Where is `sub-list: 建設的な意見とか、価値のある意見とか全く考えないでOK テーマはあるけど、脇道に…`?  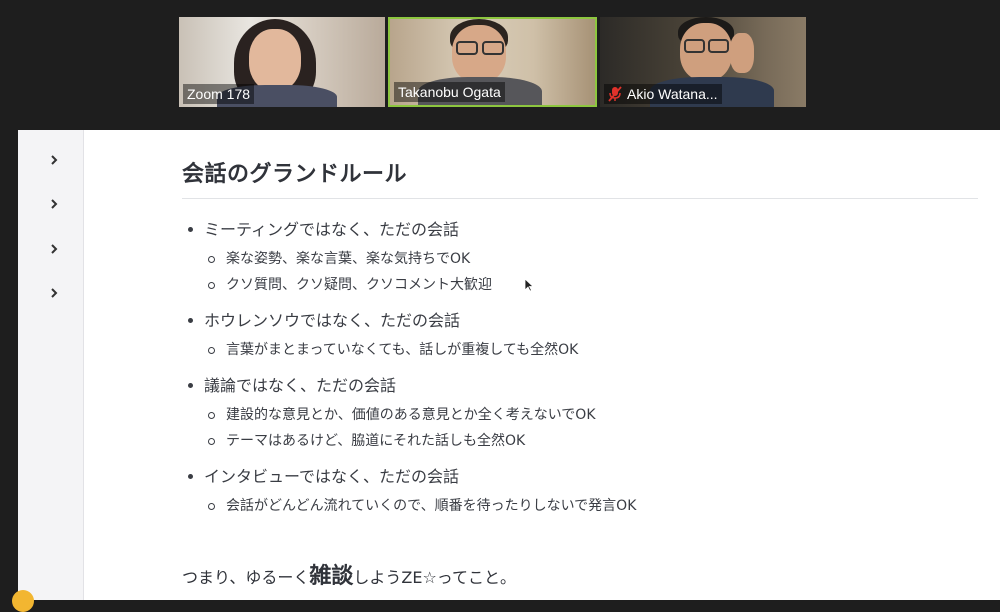
sub-list: 建設的な意見とか、価値のある意見とか全く考えないでOK テーマはあるけど、脇道に… is located at coordinates (588, 428).